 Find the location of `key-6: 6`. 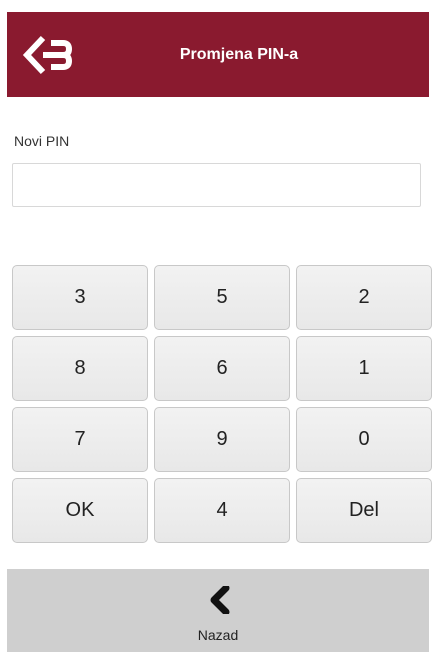

key-6: 6 is located at coordinates (222, 368).